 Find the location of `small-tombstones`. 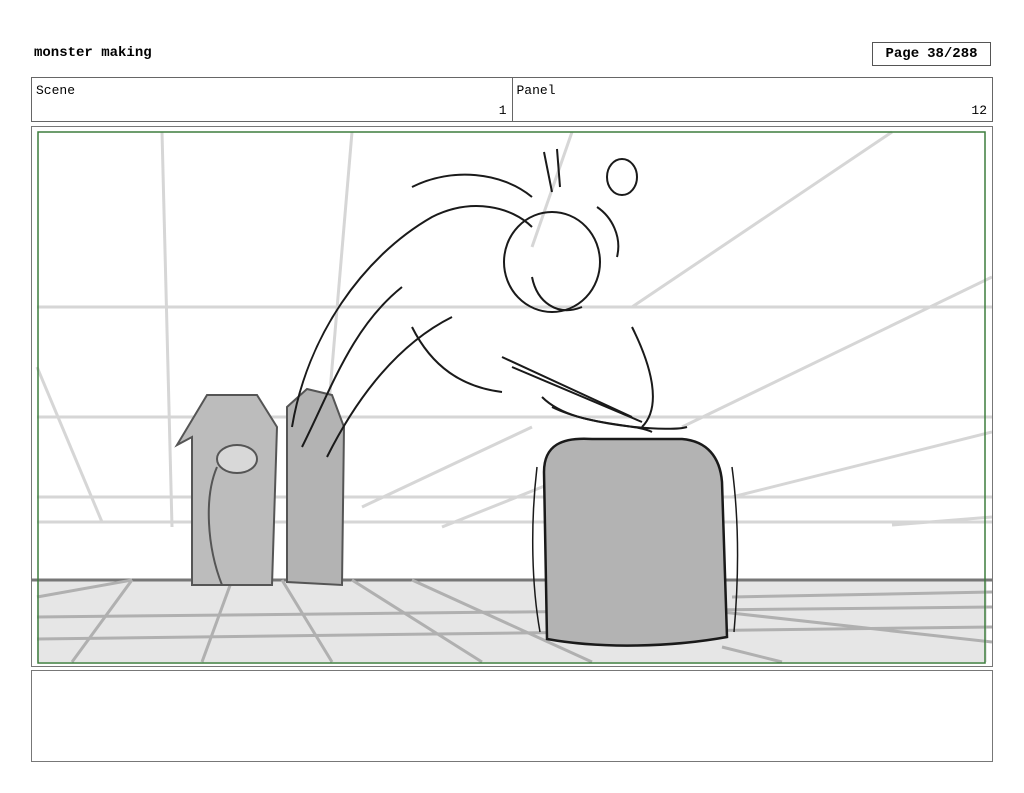

small-tombstones is located at coordinates (260, 487).